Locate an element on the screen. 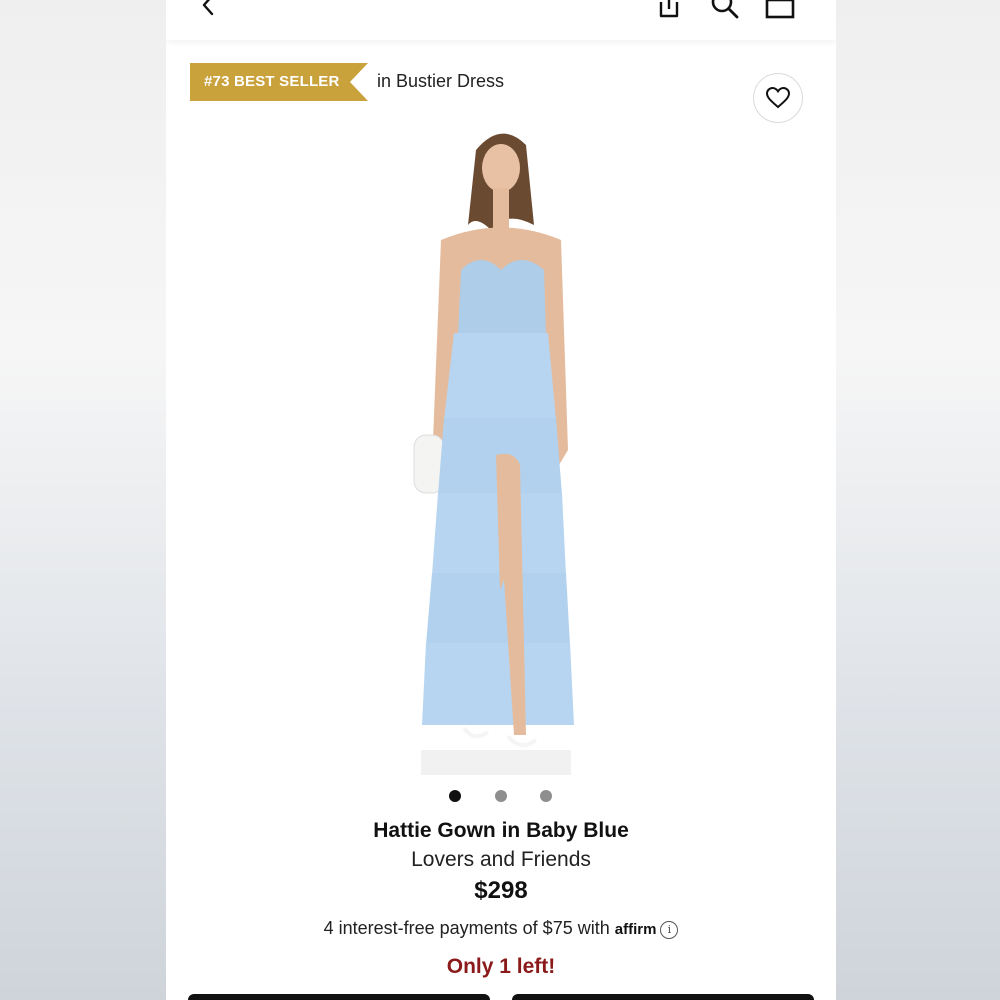 The width and height of the screenshot is (1000, 1000). dress-bodice is located at coordinates (502, 297).